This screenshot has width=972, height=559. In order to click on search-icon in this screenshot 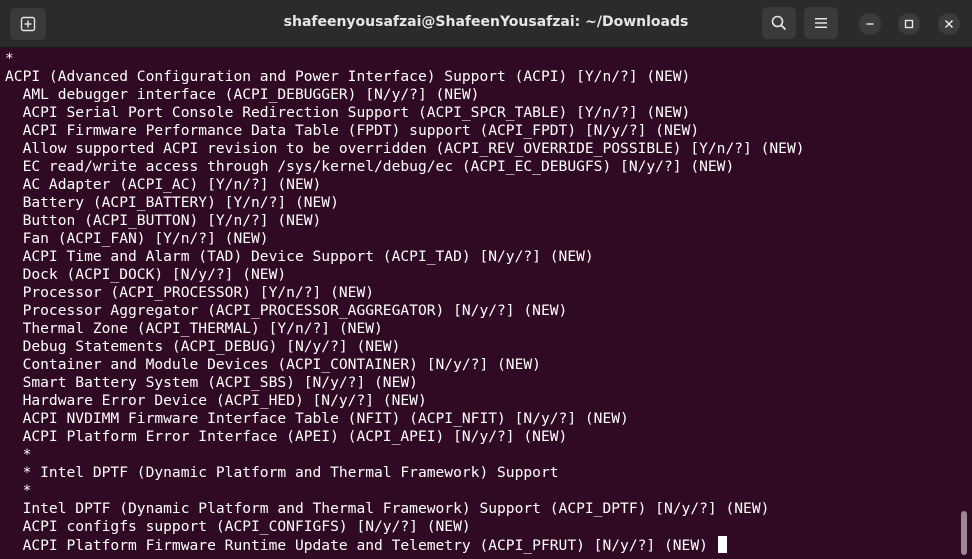, I will do `click(779, 23)`.